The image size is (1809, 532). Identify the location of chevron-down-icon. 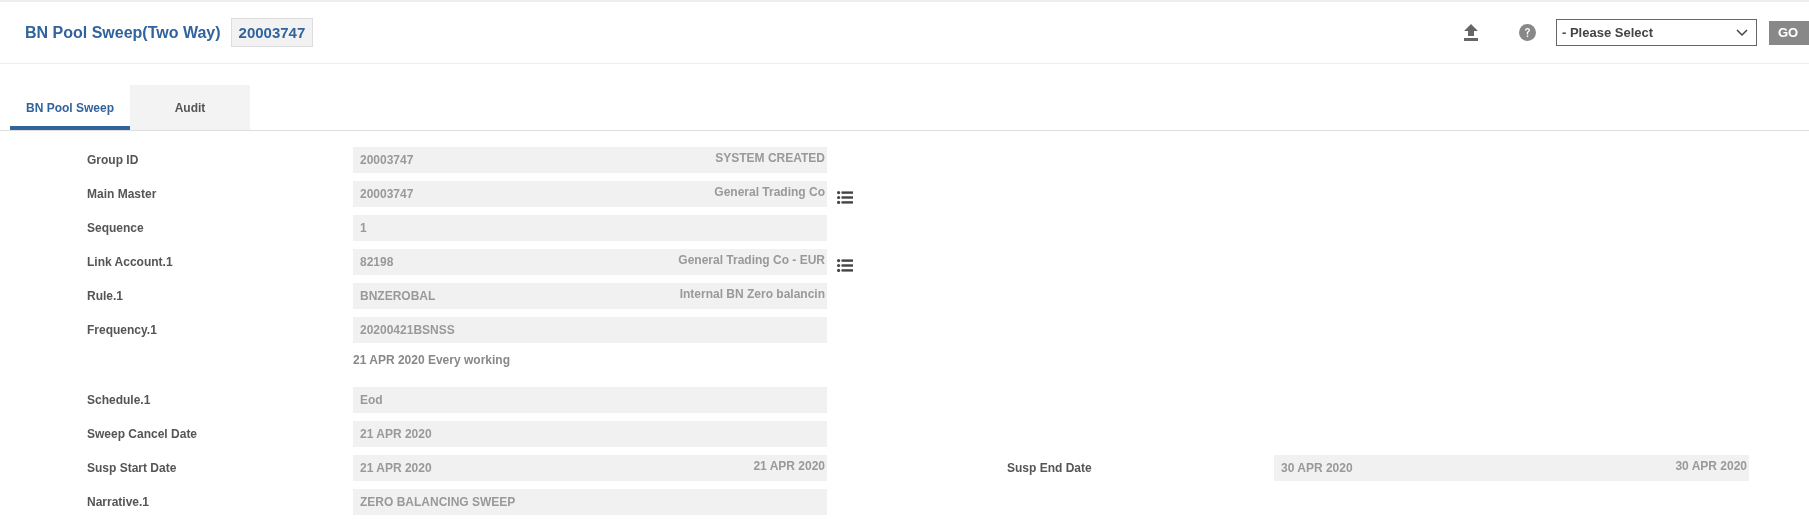
(1742, 32).